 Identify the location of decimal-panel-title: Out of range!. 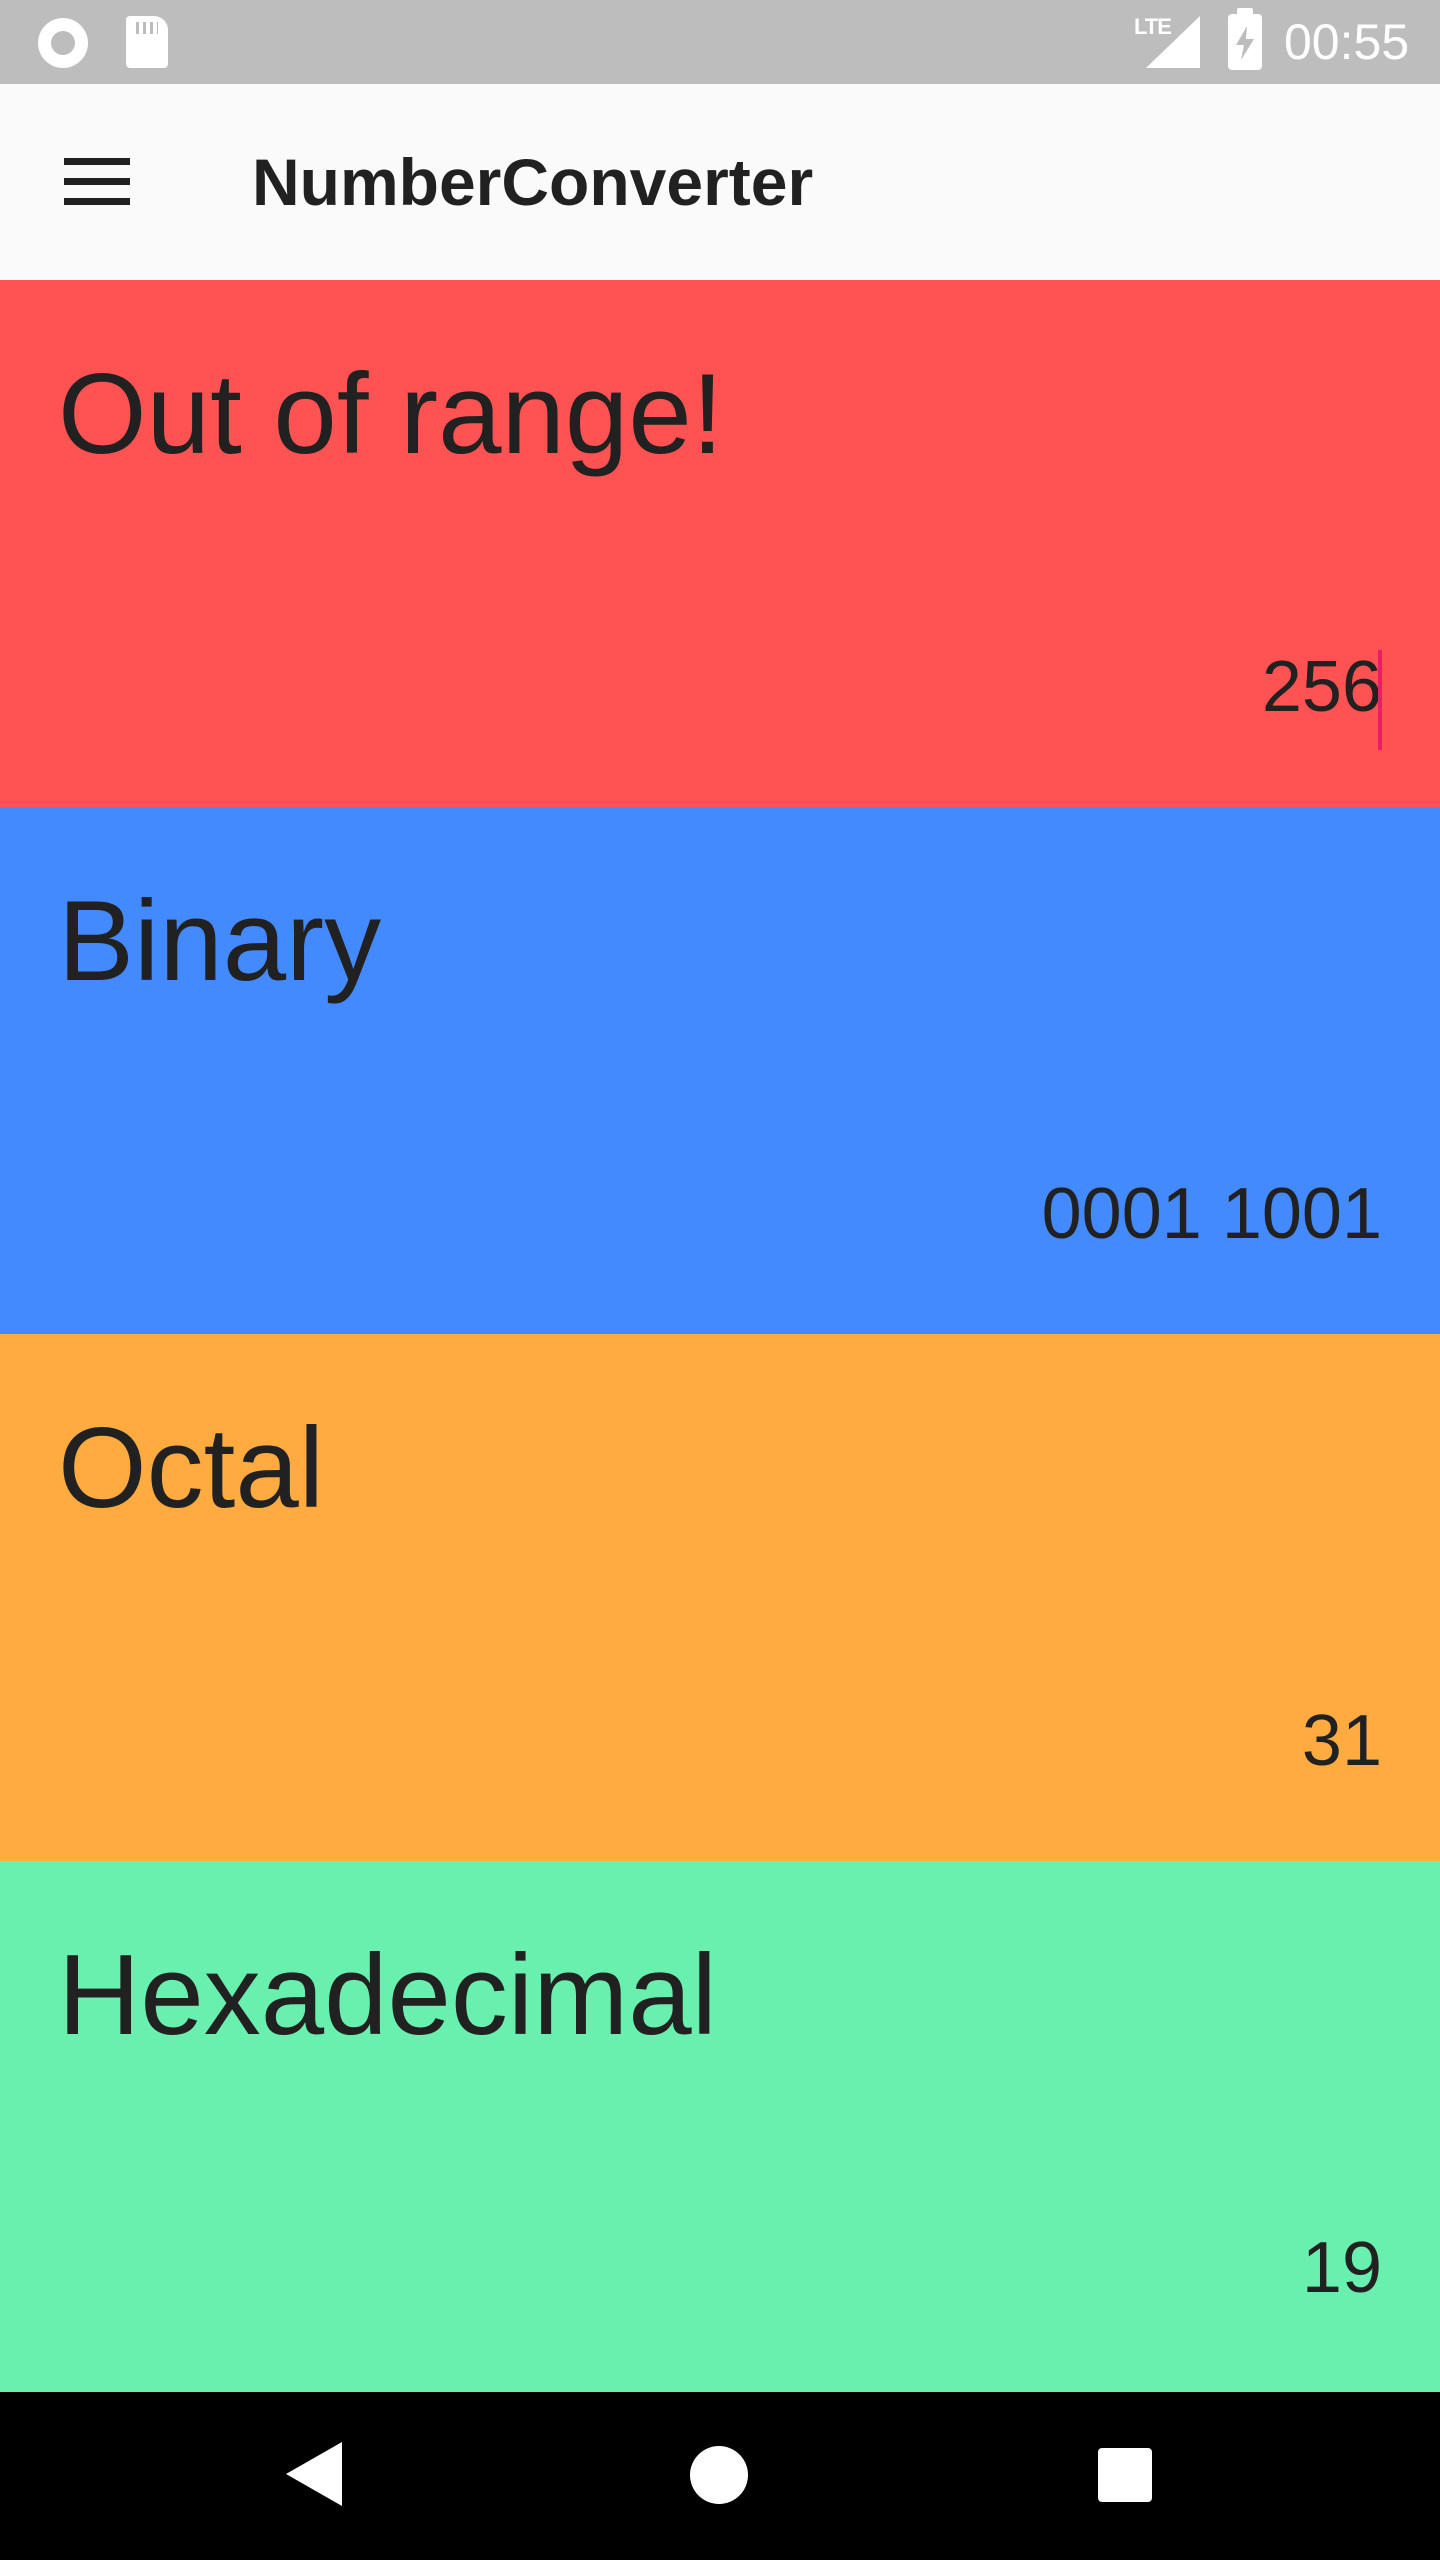
(391, 414).